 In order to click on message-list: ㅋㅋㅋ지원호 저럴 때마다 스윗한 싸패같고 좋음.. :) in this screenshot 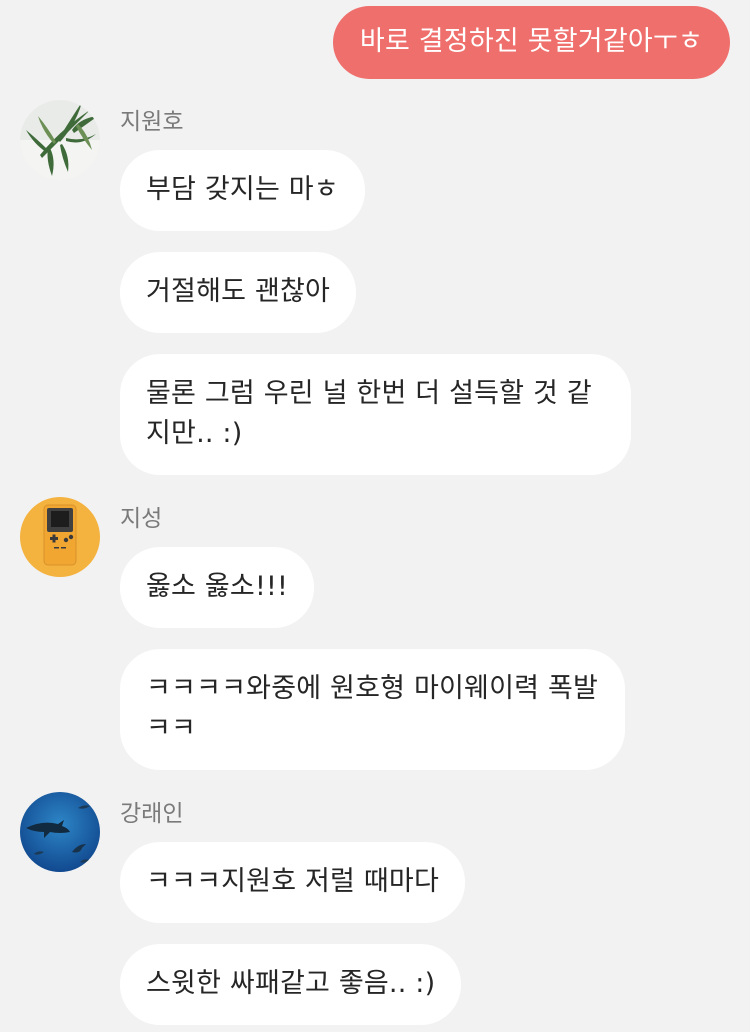, I will do `click(293, 933)`.